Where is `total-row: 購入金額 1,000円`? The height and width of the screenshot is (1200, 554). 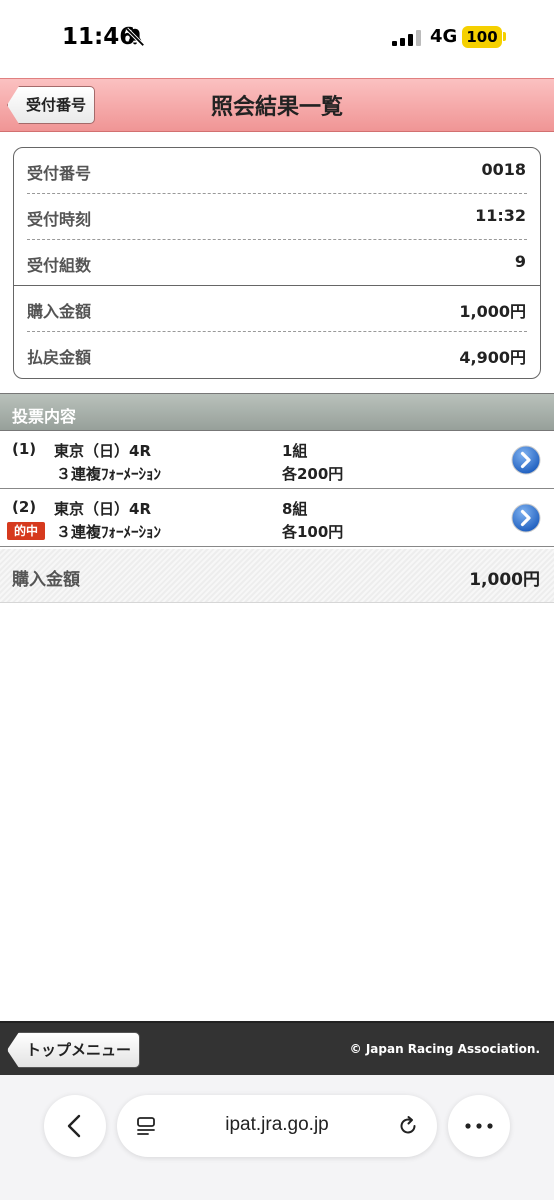
total-row: 購入金額 1,000円 is located at coordinates (277, 576).